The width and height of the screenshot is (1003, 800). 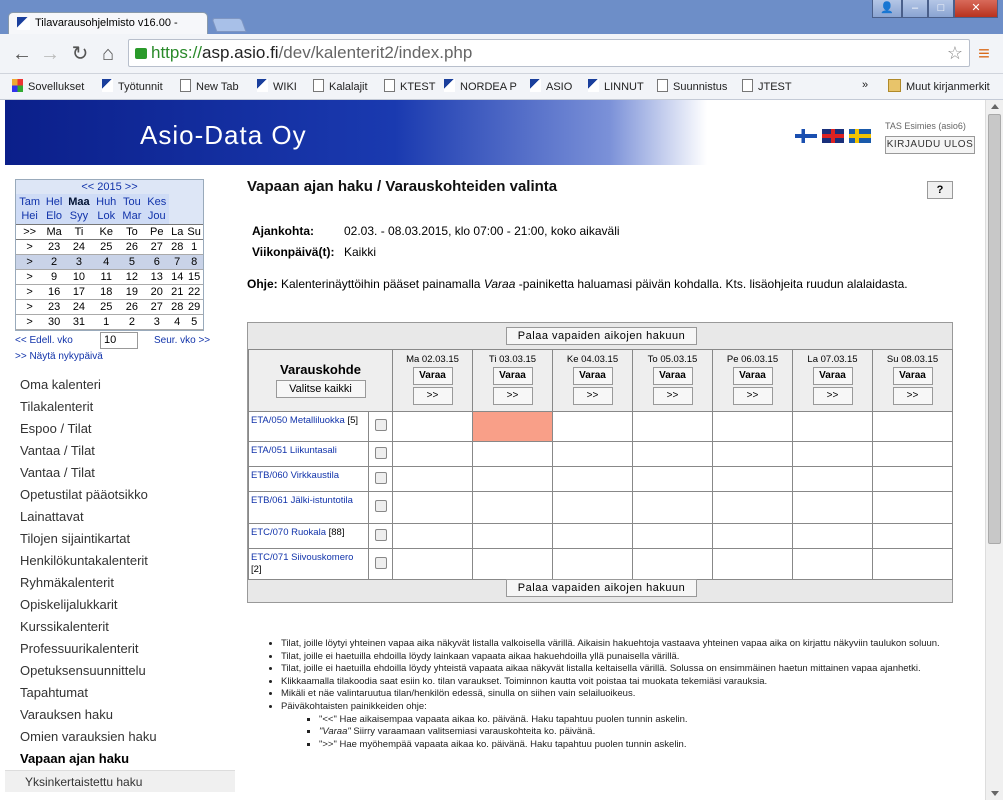 I want to click on calendar-day: 7, so click(x=177, y=262).